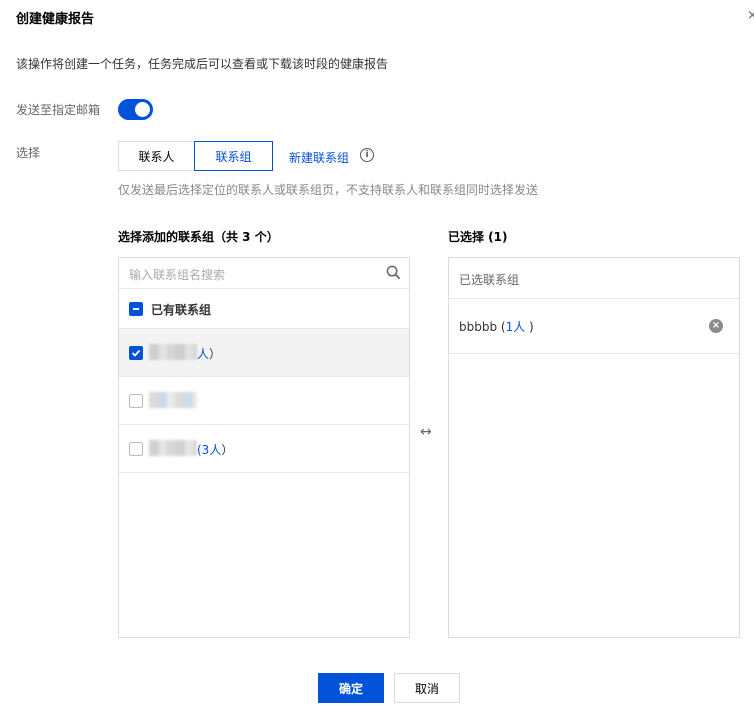 This screenshot has height=706, width=754. What do you see at coordinates (142, 109) in the screenshot?
I see `toggle-knob` at bounding box center [142, 109].